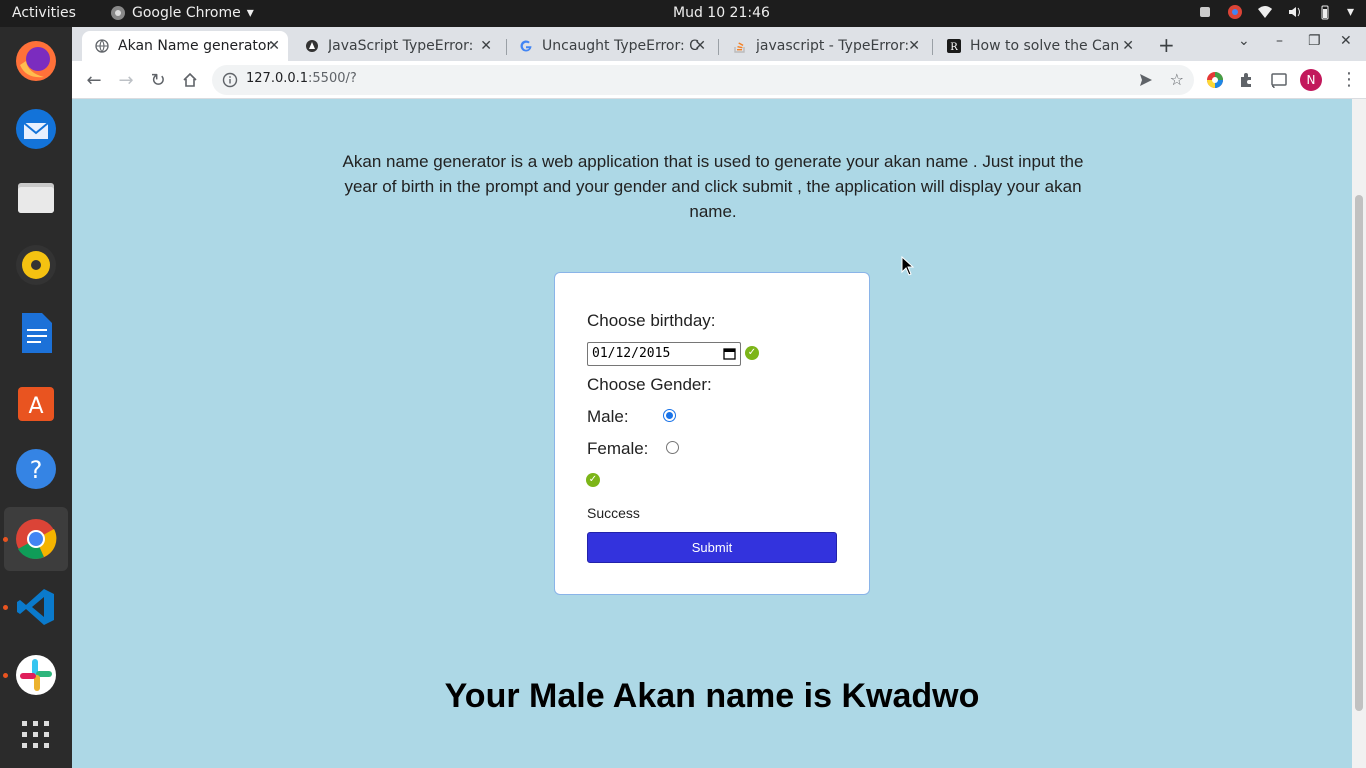 The width and height of the screenshot is (1366, 768). I want to click on success-message: Success, so click(613, 513).